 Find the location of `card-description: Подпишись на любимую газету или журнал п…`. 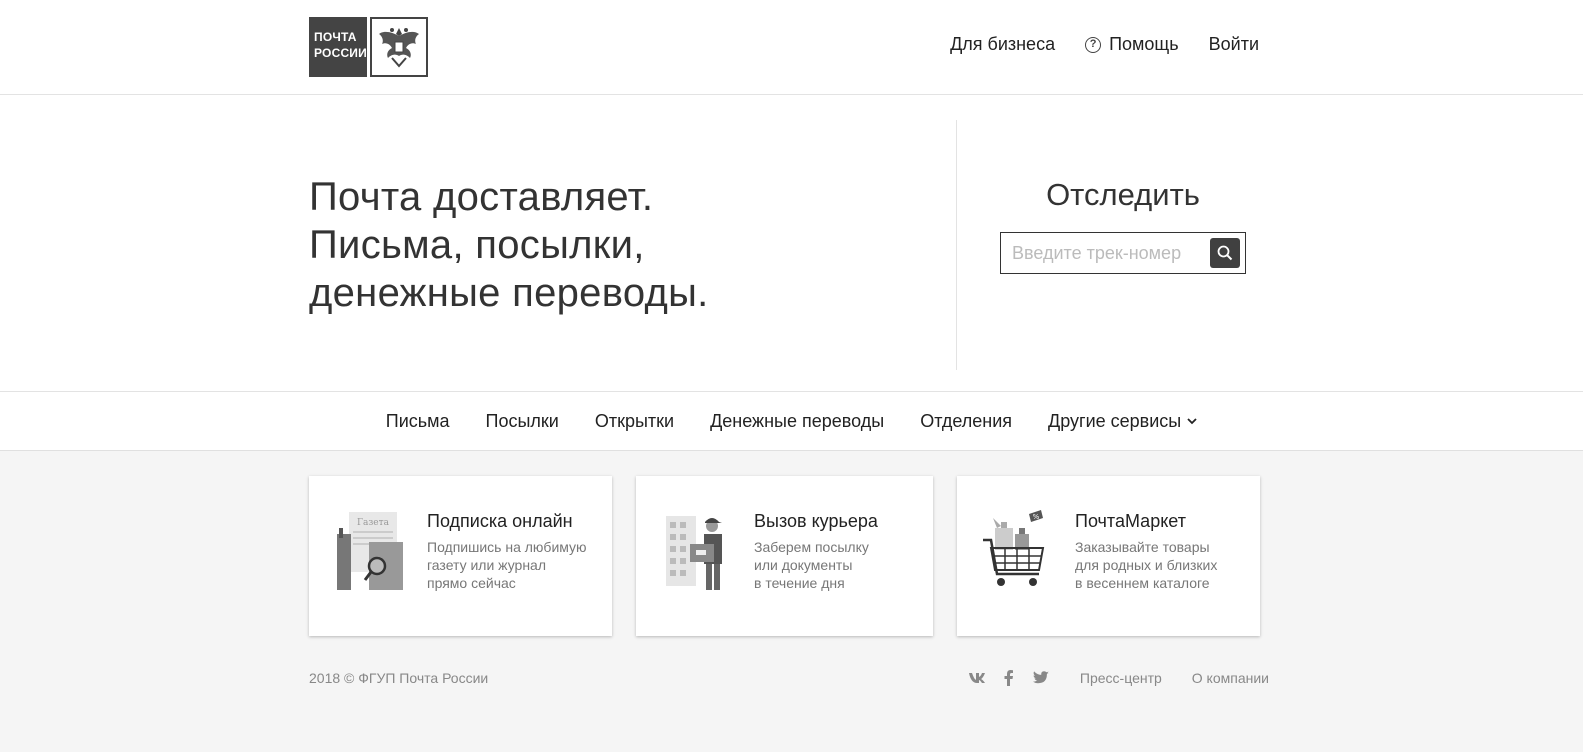

card-description: Подпишись на любимую газету или журнал п… is located at coordinates (507, 565).